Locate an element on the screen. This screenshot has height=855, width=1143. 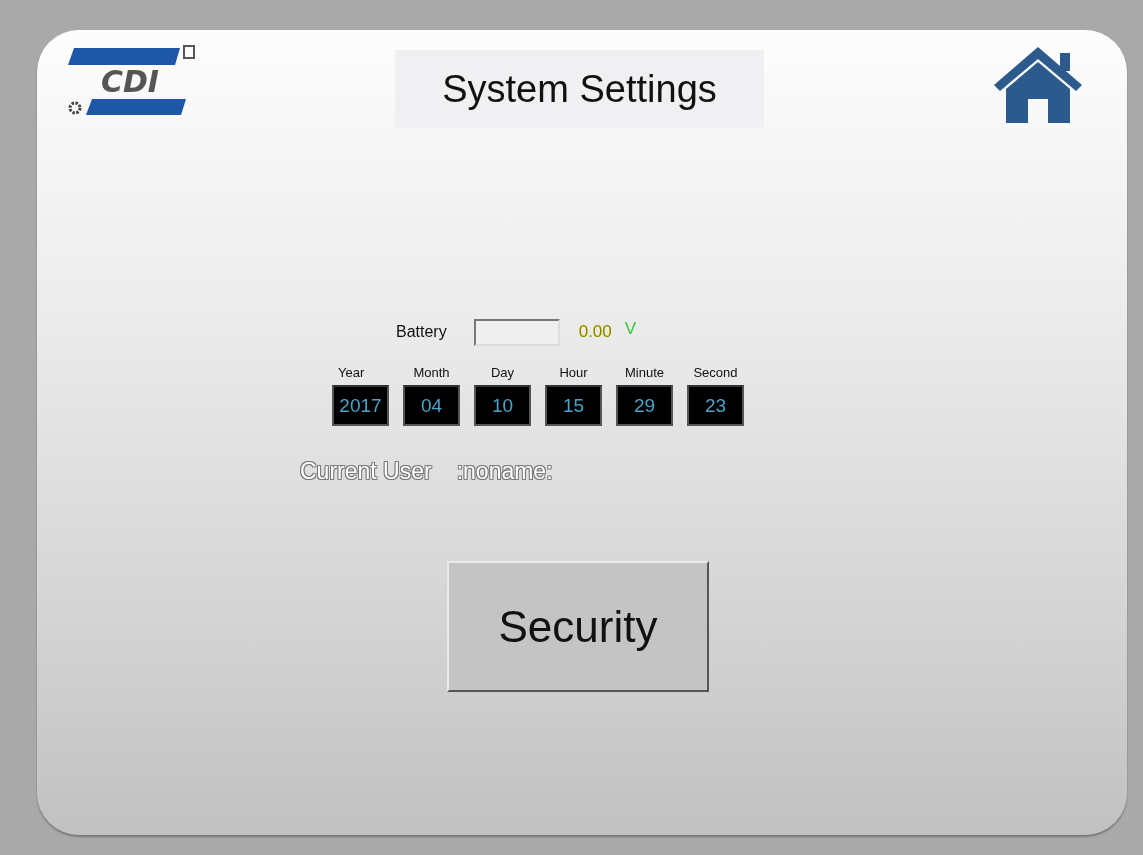
page-title: System Settings is located at coordinates (579, 89).